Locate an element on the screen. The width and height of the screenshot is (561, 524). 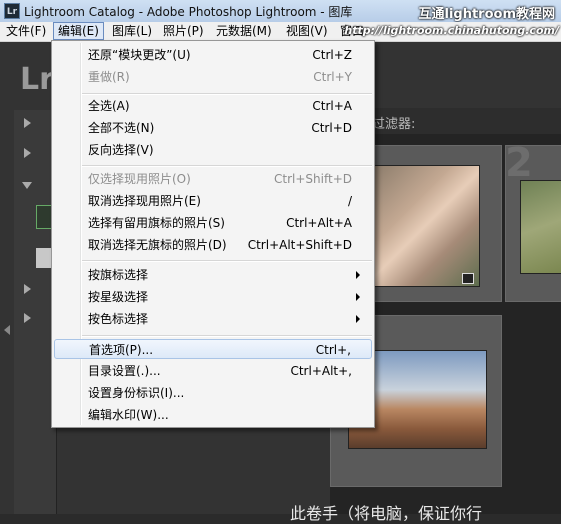
menu-view: 视图(V) is located at coordinates (307, 31).